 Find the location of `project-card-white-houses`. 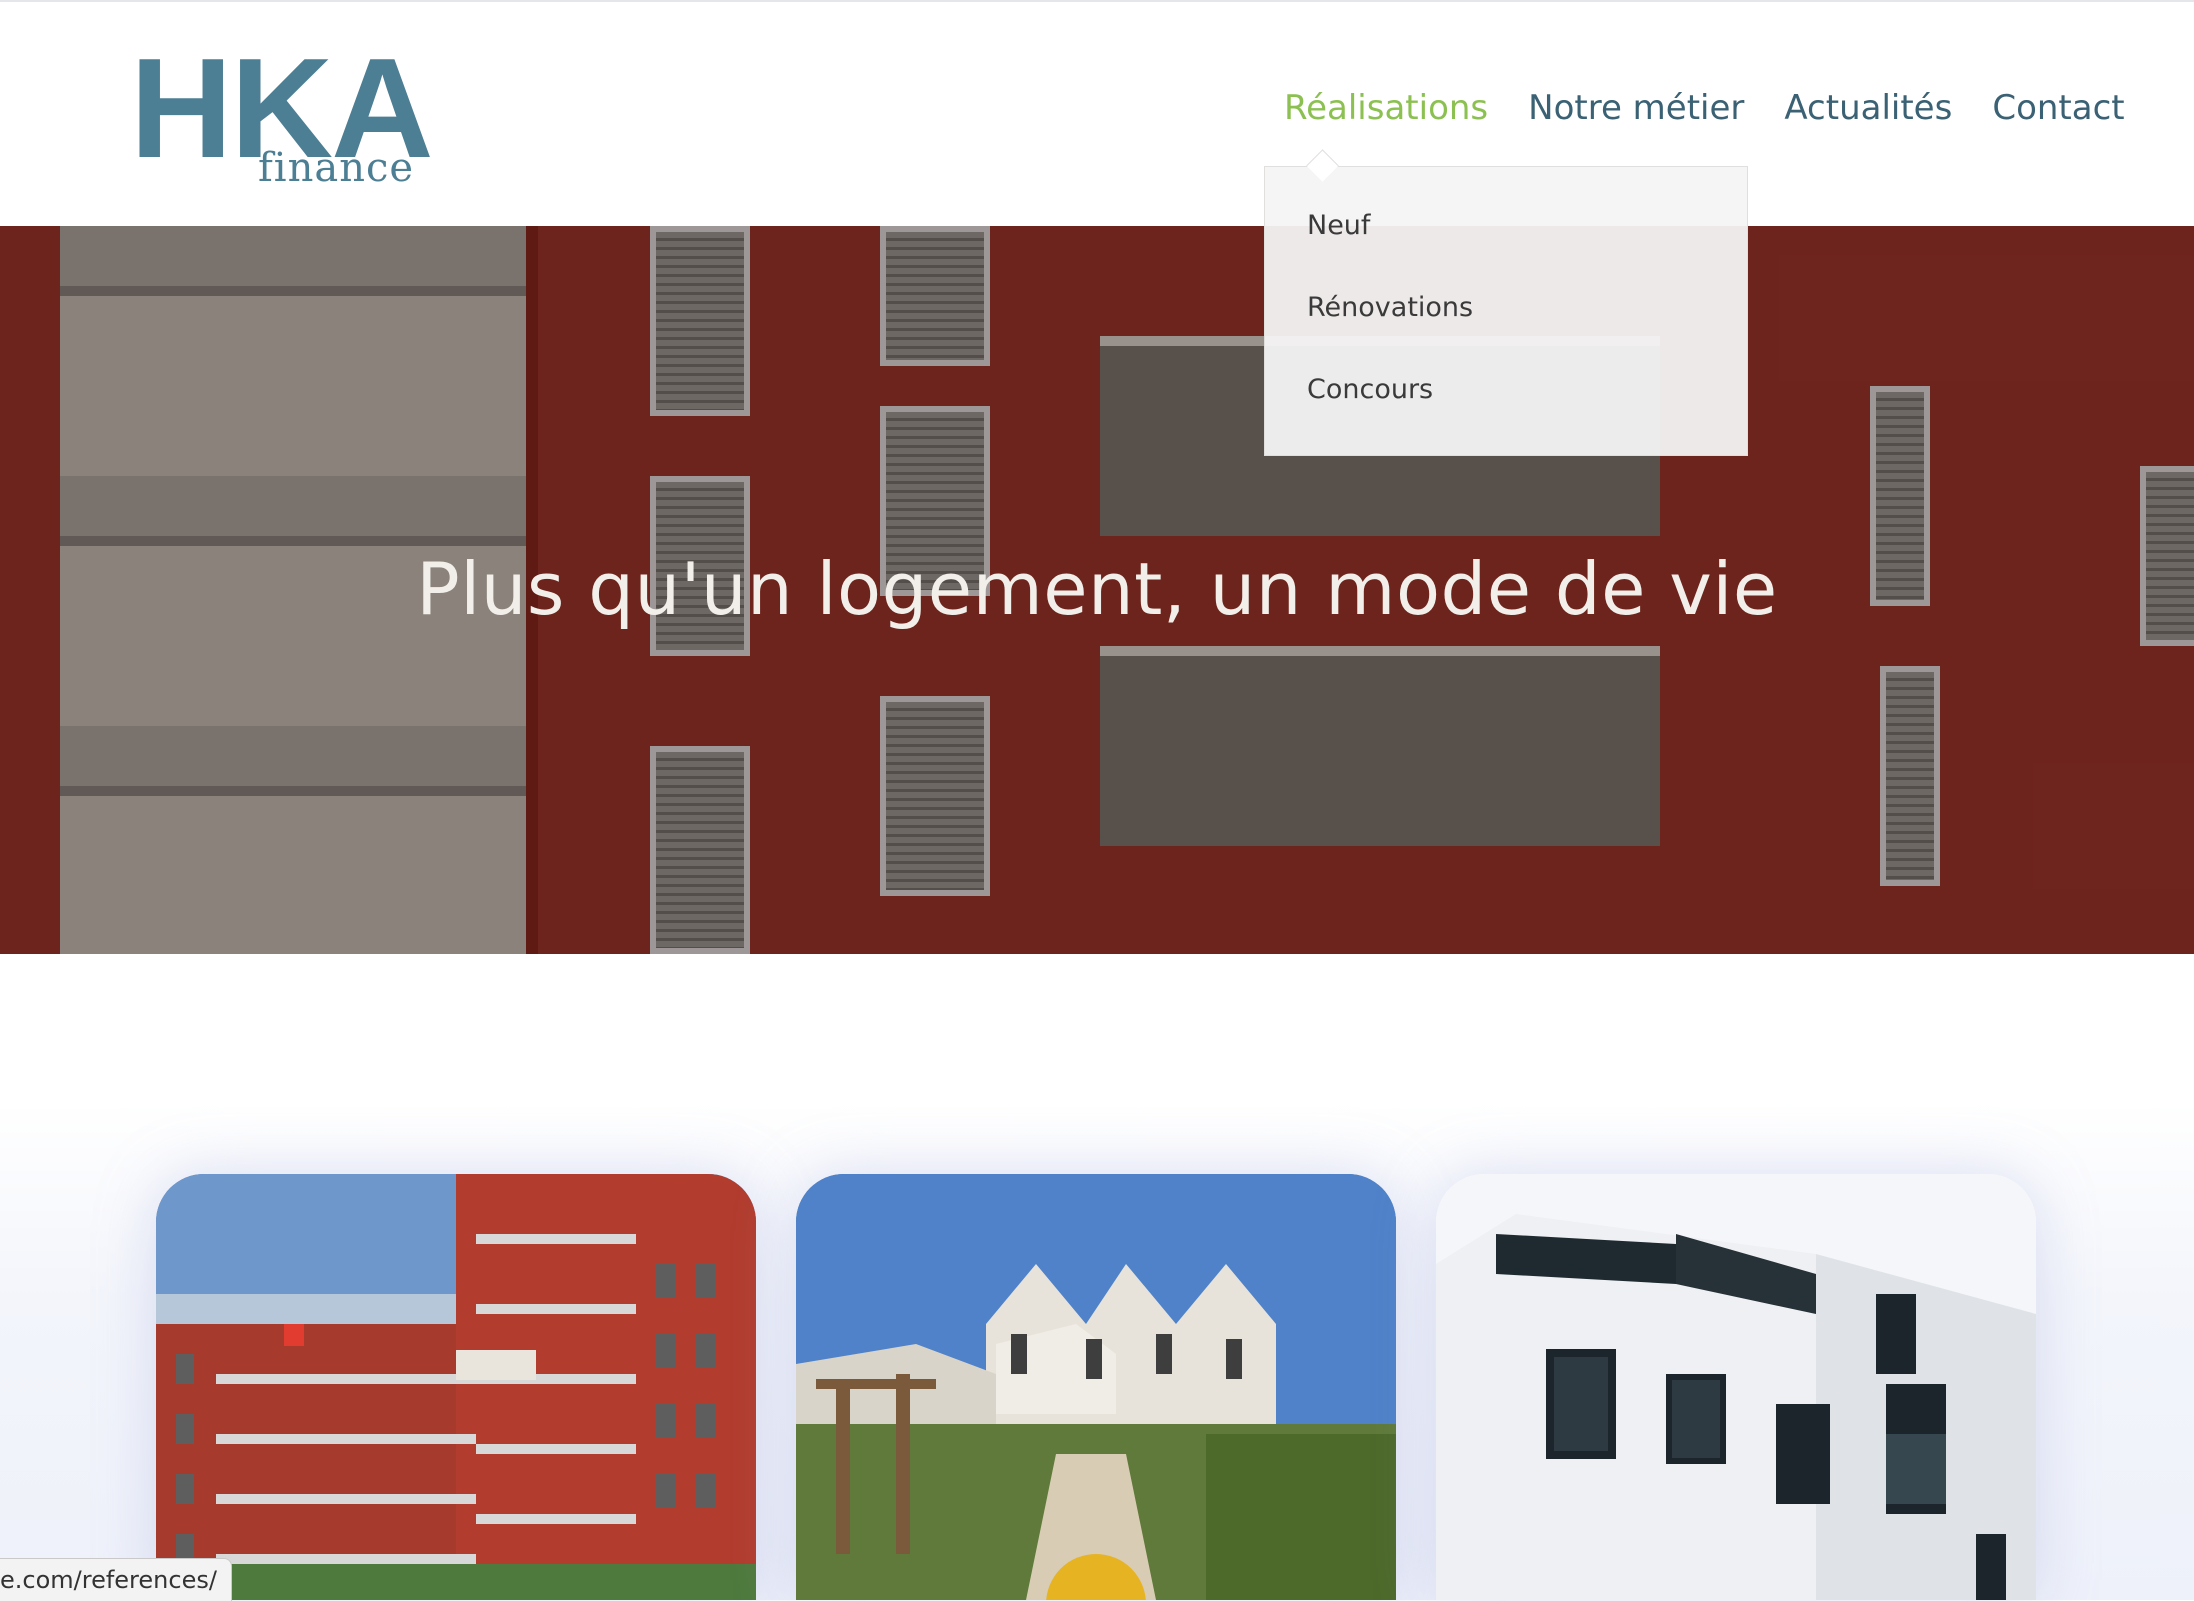

project-card-white-houses is located at coordinates (1096, 1387).